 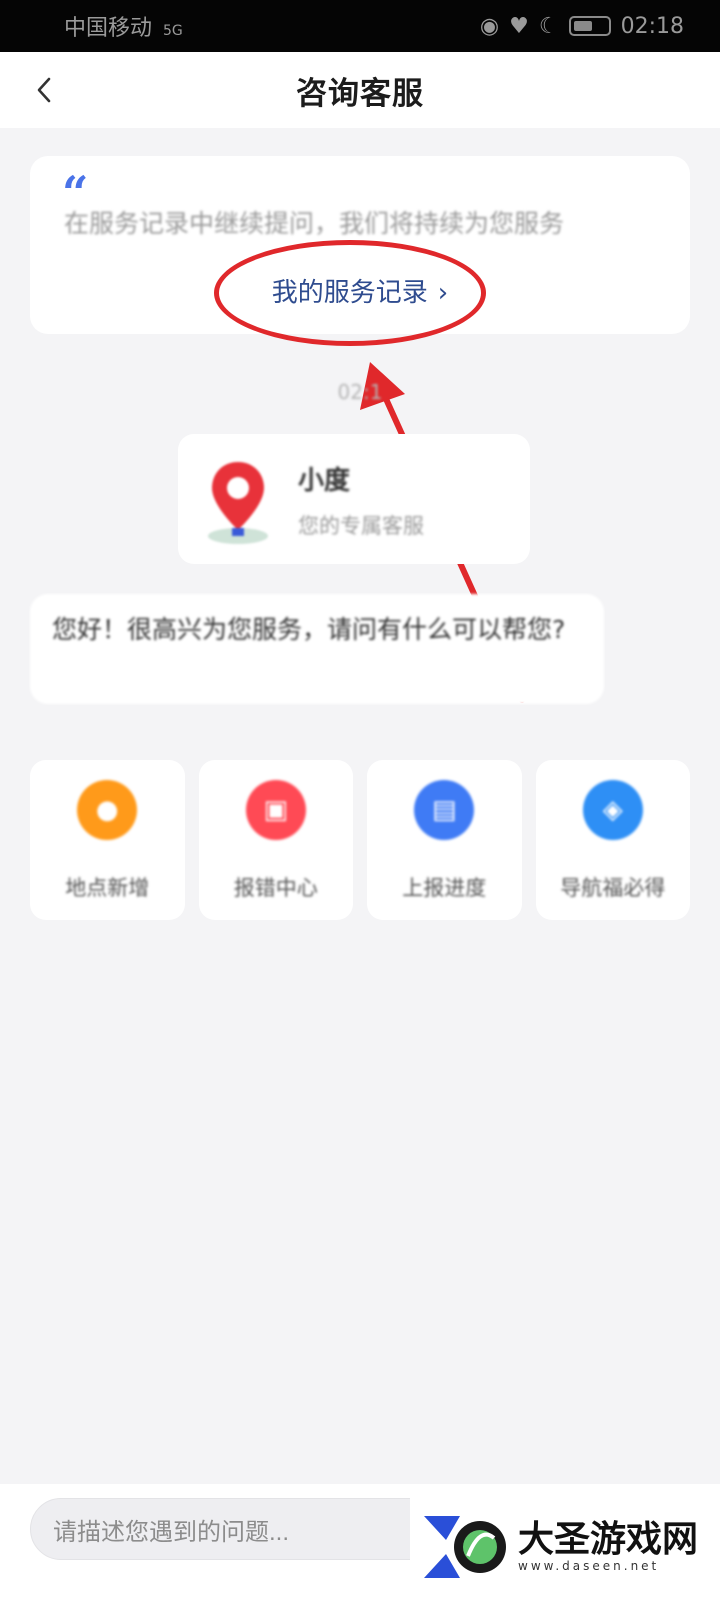 I want to click on watermark: 大圣游戏网 www.daseen.net, so click(x=565, y=1546).